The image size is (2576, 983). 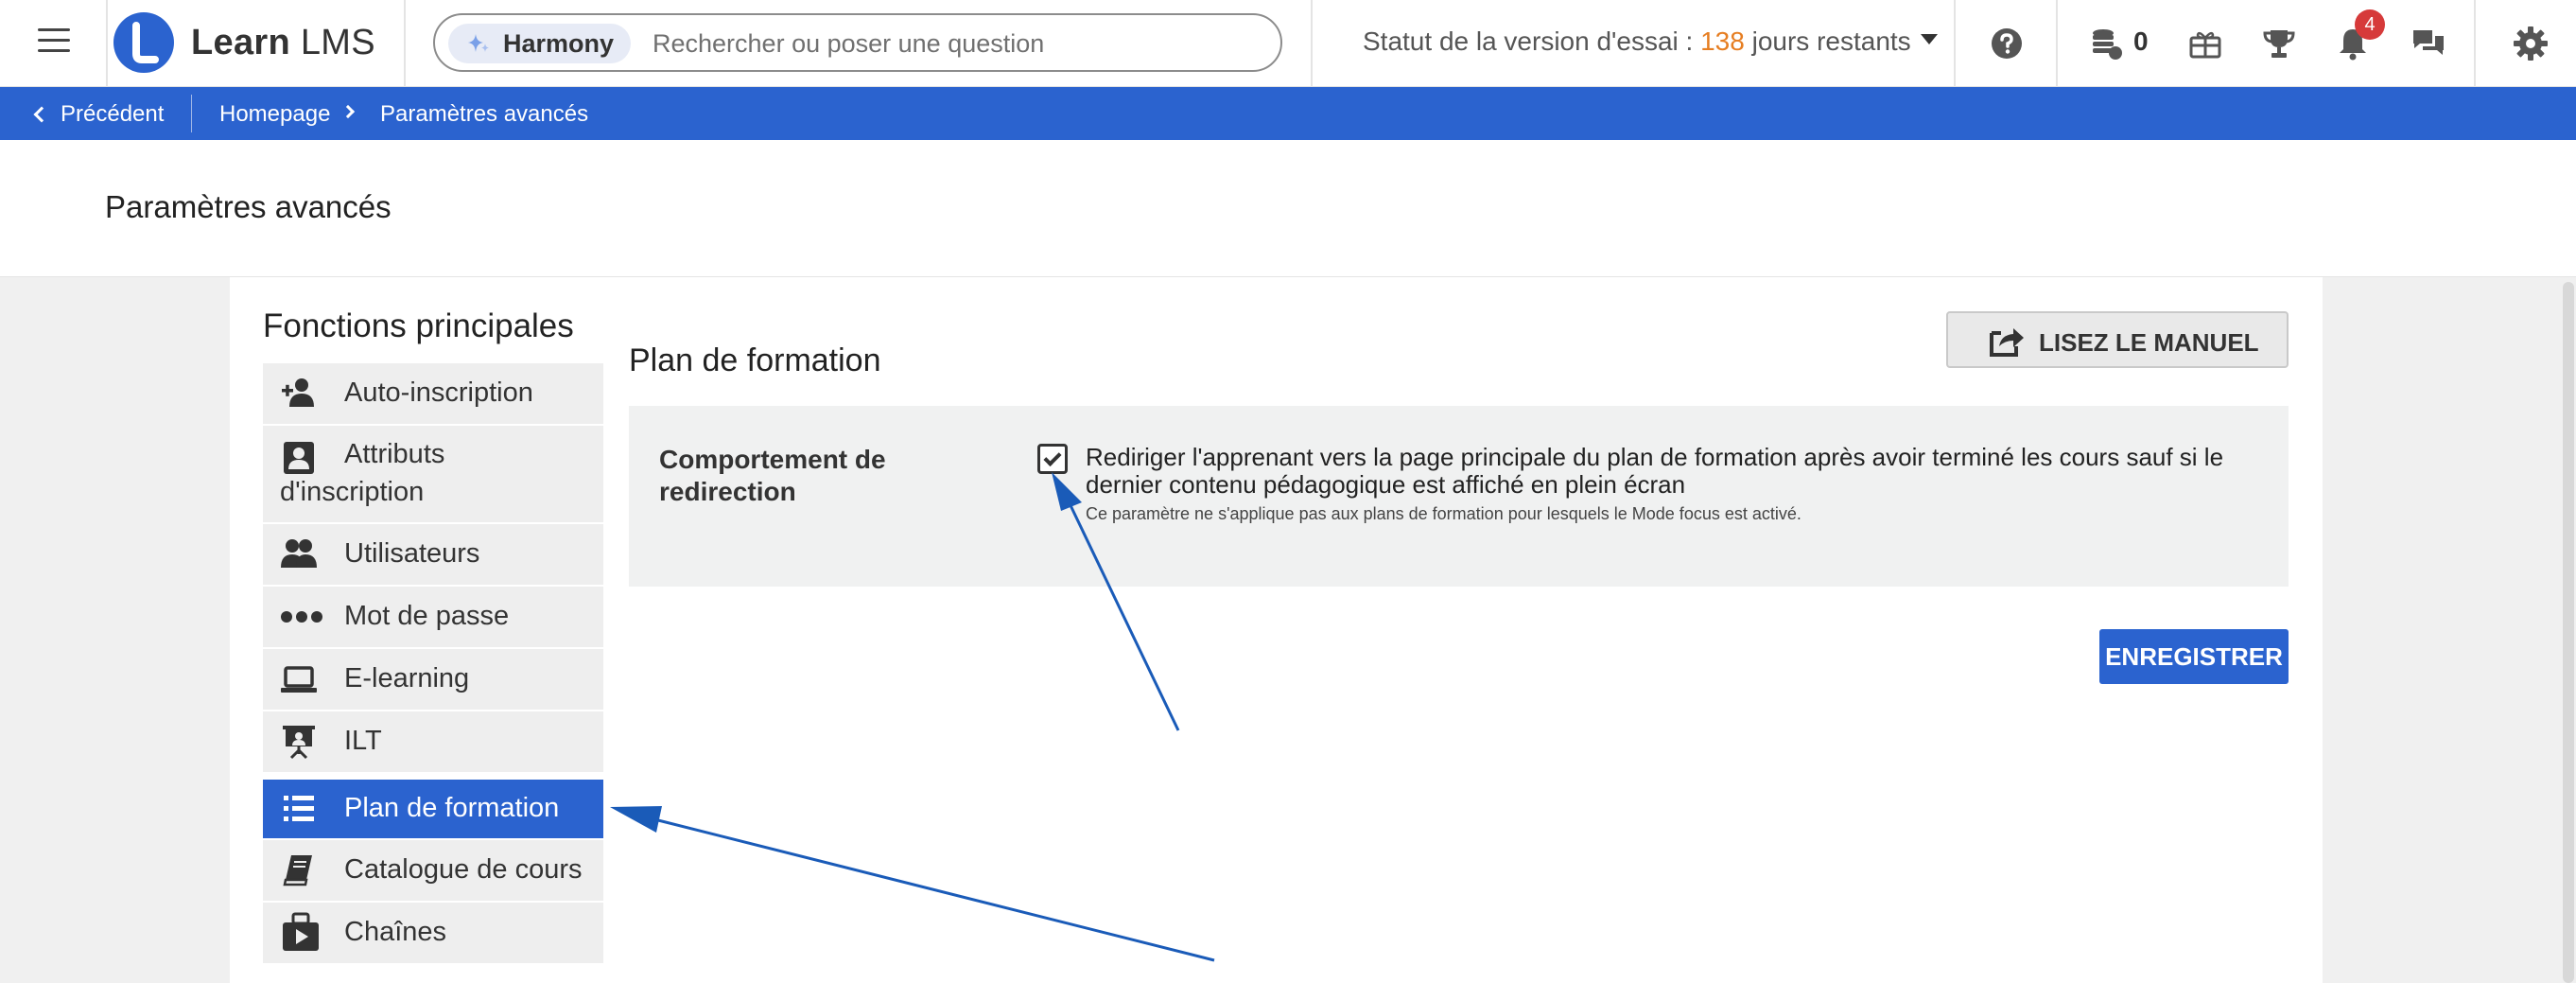 I want to click on page-title: Paramètres avancés, so click(x=249, y=206).